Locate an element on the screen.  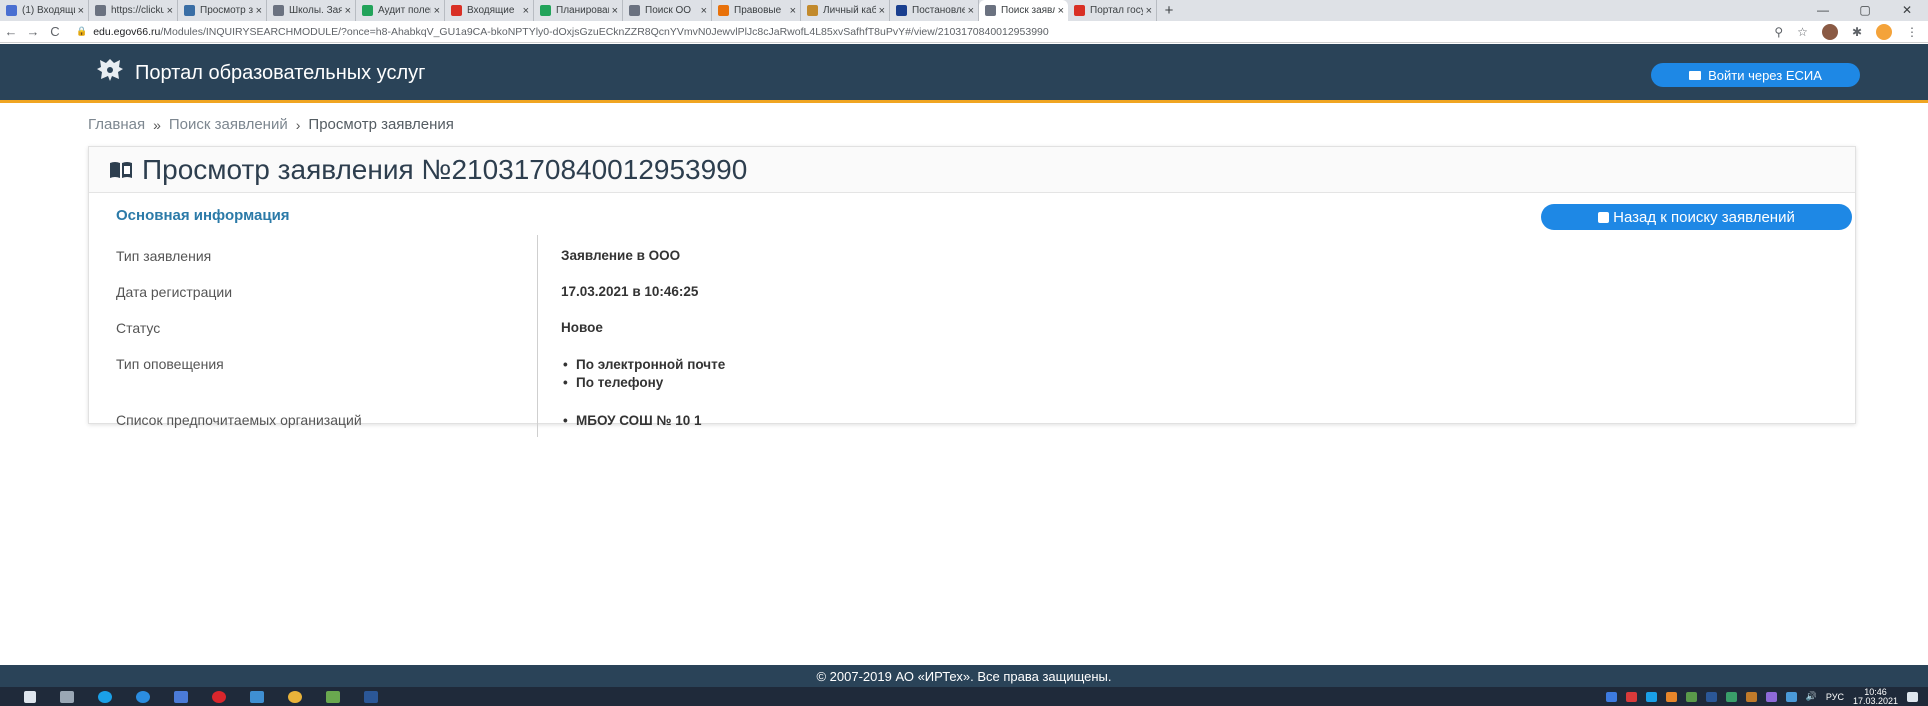
bookmark-star-icon: ☆ is located at coordinates (1802, 32).